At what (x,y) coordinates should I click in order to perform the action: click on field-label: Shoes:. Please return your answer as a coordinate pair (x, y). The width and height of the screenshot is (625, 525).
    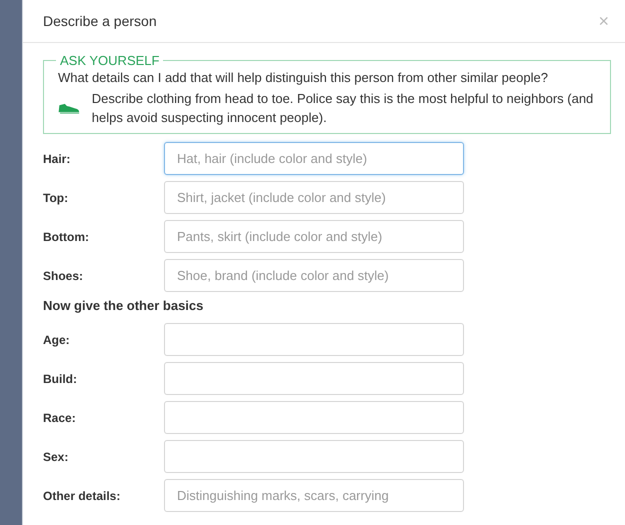
    Looking at the image, I should click on (63, 275).